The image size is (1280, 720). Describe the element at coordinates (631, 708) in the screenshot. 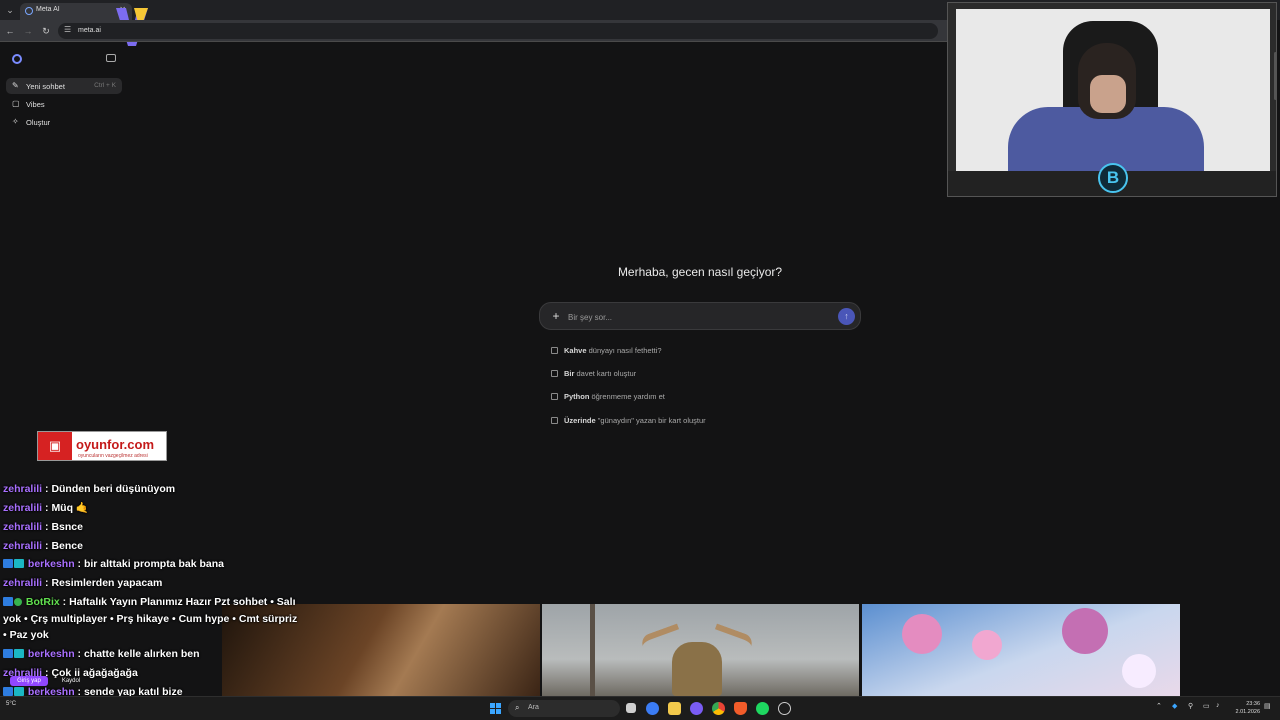

I see `task-view-icon` at that location.